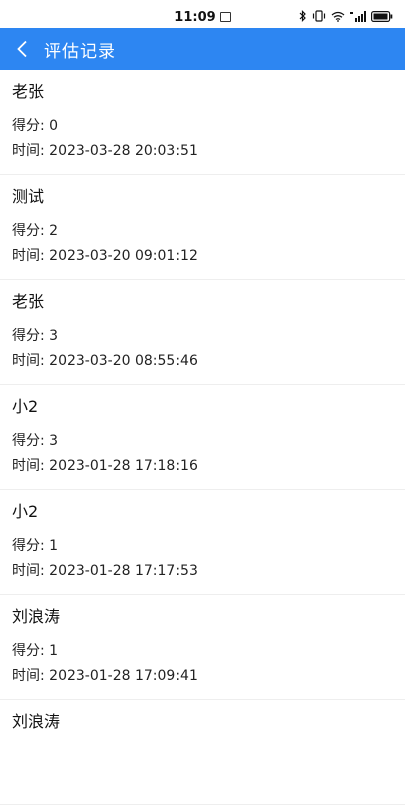 This screenshot has width=405, height=805. What do you see at coordinates (123, 361) in the screenshot?
I see `time-value: 2023-03-20 08:55:46` at bounding box center [123, 361].